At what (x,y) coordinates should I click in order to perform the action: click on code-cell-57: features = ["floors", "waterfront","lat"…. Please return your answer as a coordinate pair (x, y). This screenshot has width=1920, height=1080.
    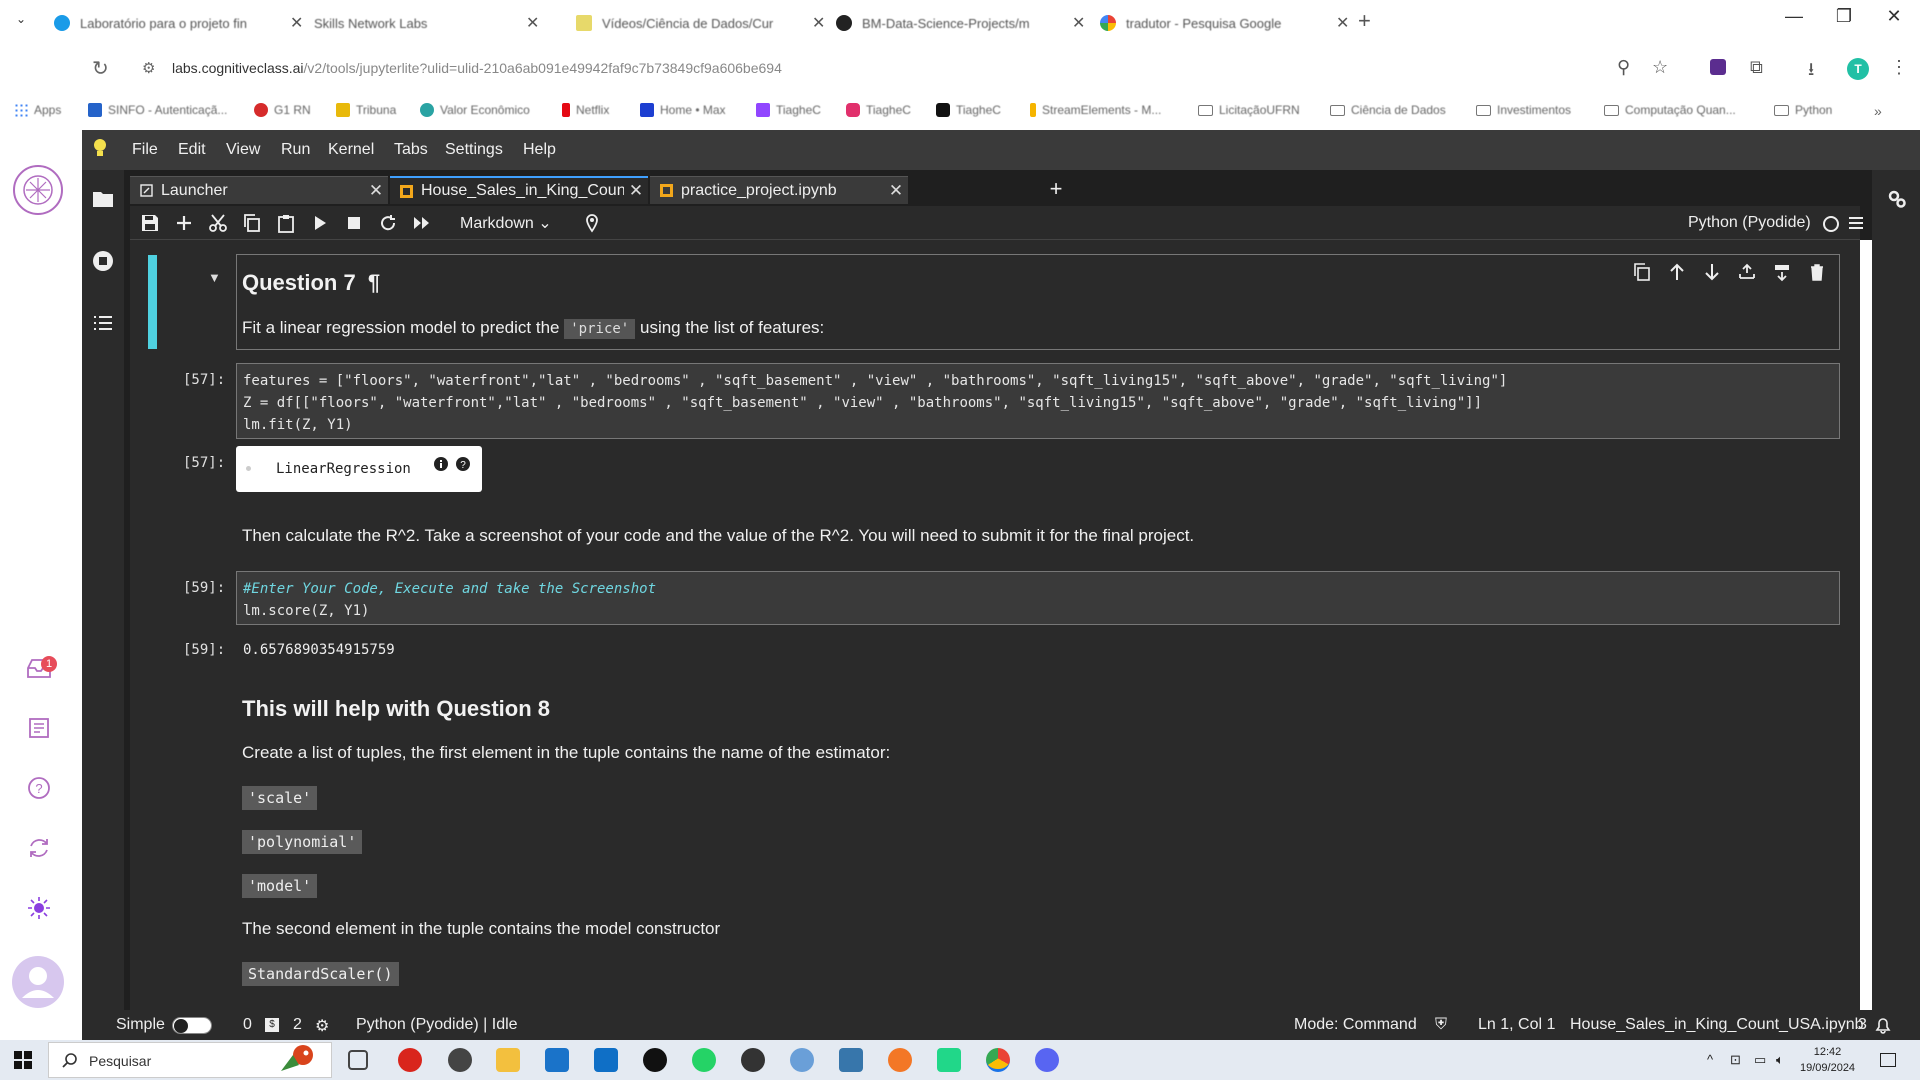
    Looking at the image, I should click on (1038, 401).